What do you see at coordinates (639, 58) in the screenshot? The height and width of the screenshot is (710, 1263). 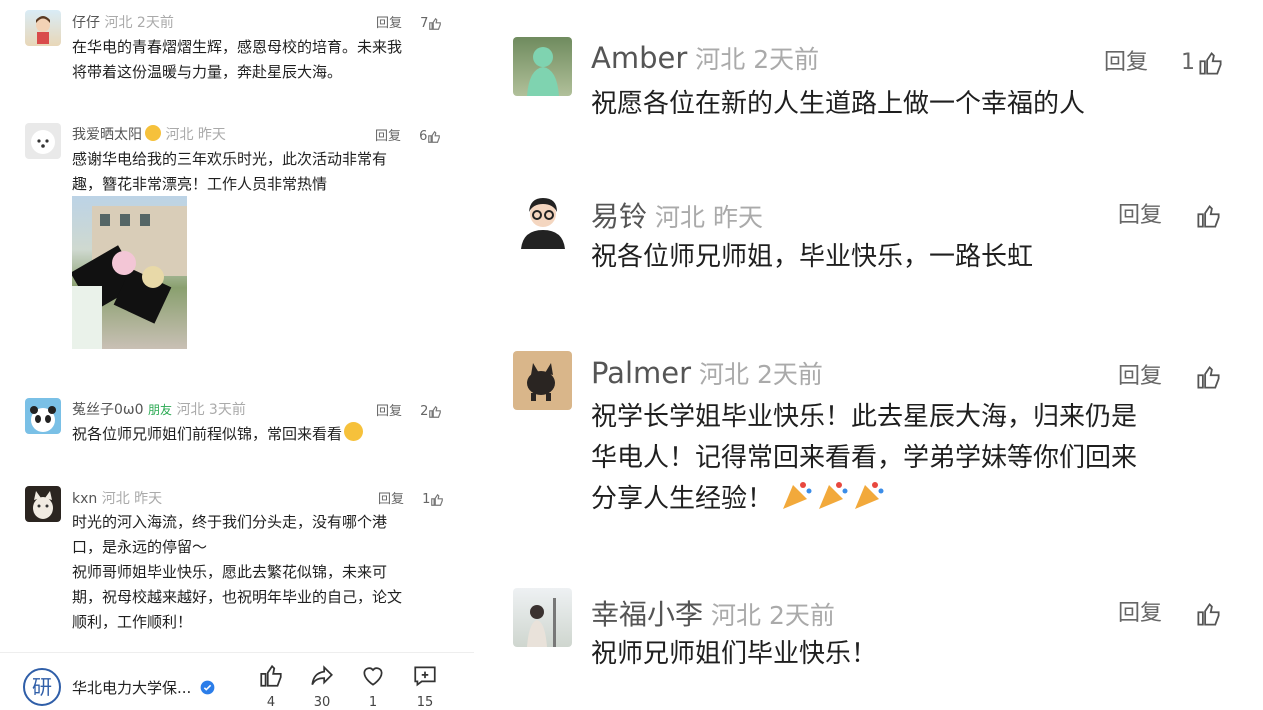 I see `user-name: Amber` at bounding box center [639, 58].